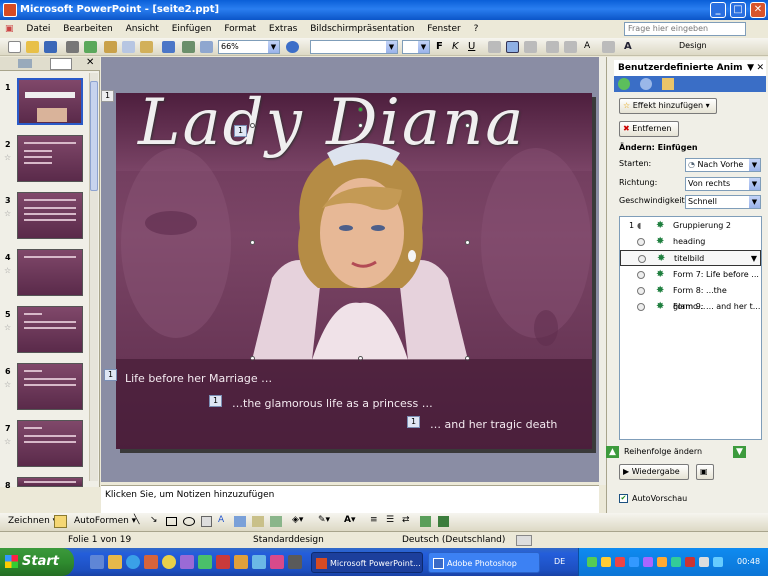 This screenshot has height=576, width=768. What do you see at coordinates (442, 47) in the screenshot?
I see `bold-icon: F` at bounding box center [442, 47].